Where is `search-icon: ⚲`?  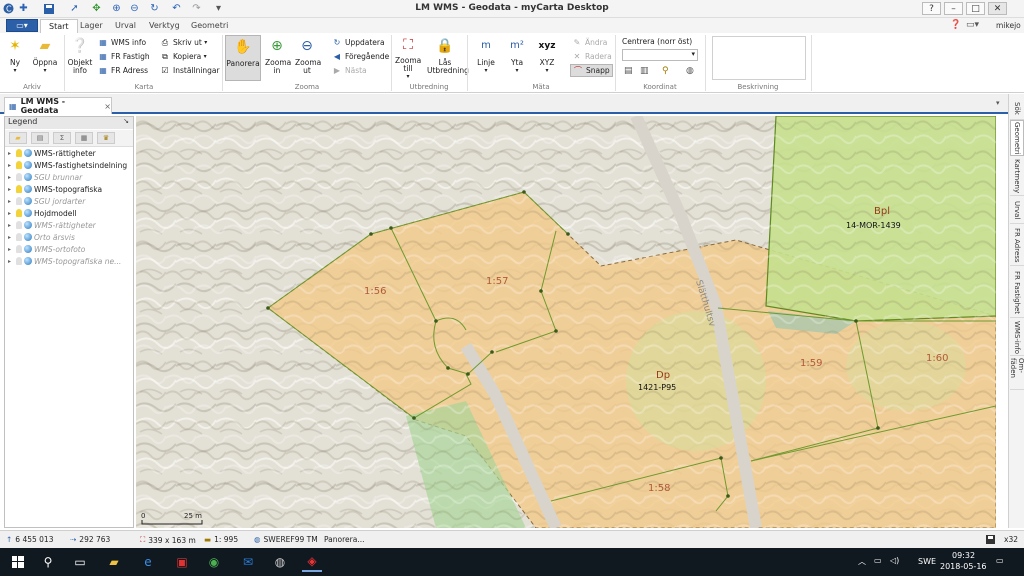
search-icon: ⚲ is located at coordinates (48, 562).